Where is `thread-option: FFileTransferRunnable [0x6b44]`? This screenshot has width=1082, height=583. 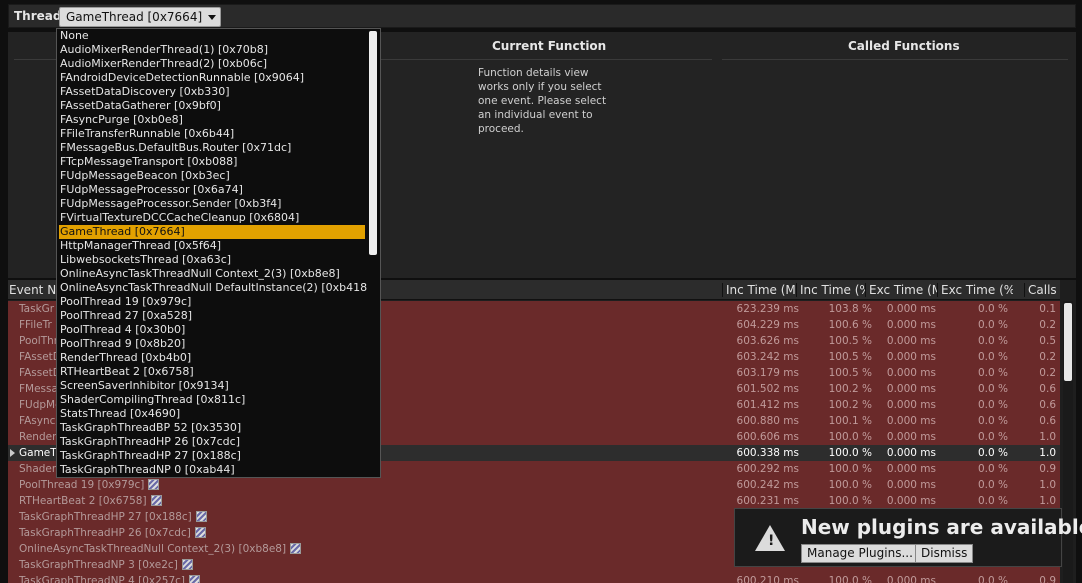
thread-option: FFileTransferRunnable [0x6b44] is located at coordinates (212, 134).